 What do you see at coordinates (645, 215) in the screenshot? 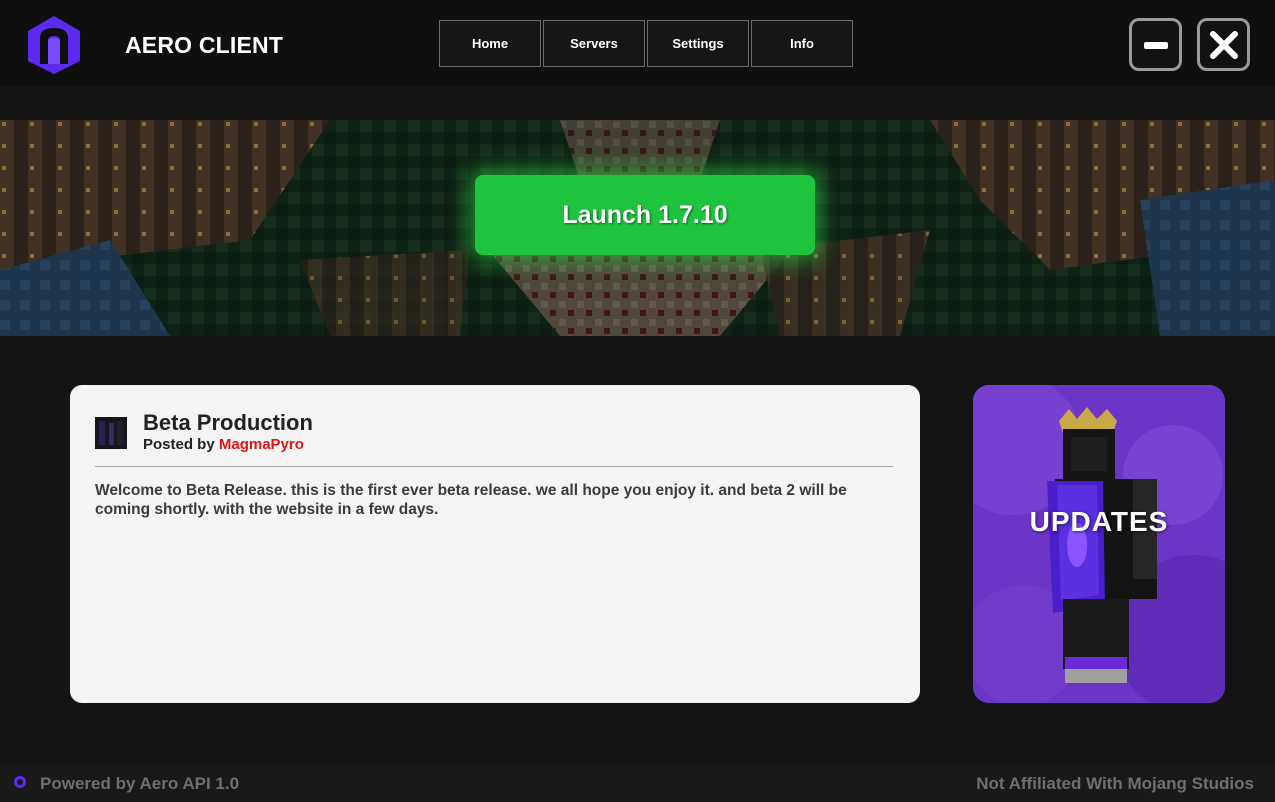
I see `launch-button: Launch 1.7.10` at bounding box center [645, 215].